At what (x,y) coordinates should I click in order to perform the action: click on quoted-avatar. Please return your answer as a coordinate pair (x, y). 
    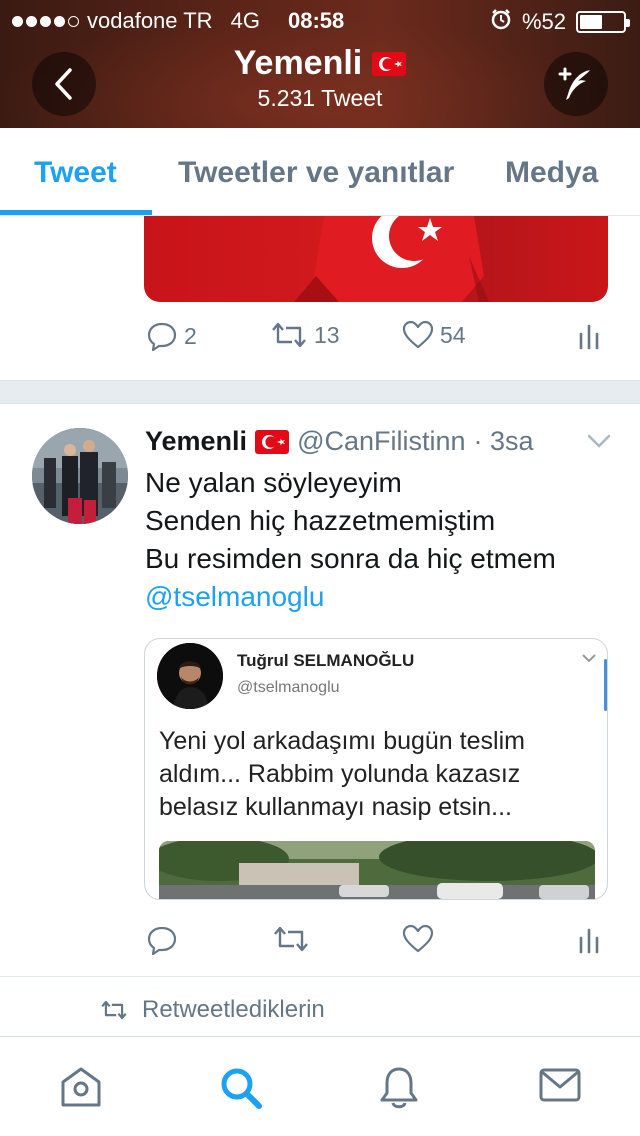
    Looking at the image, I should click on (190, 676).